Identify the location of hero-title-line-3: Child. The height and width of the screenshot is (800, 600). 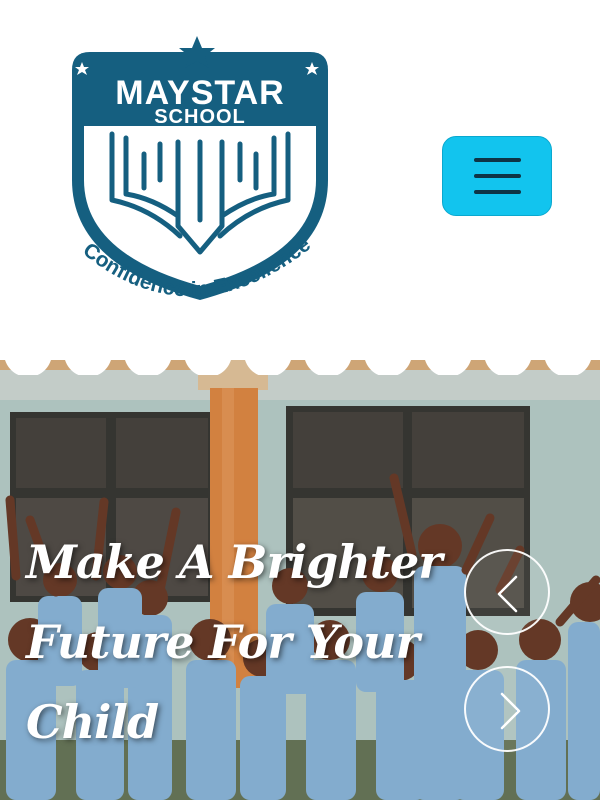
(92, 722).